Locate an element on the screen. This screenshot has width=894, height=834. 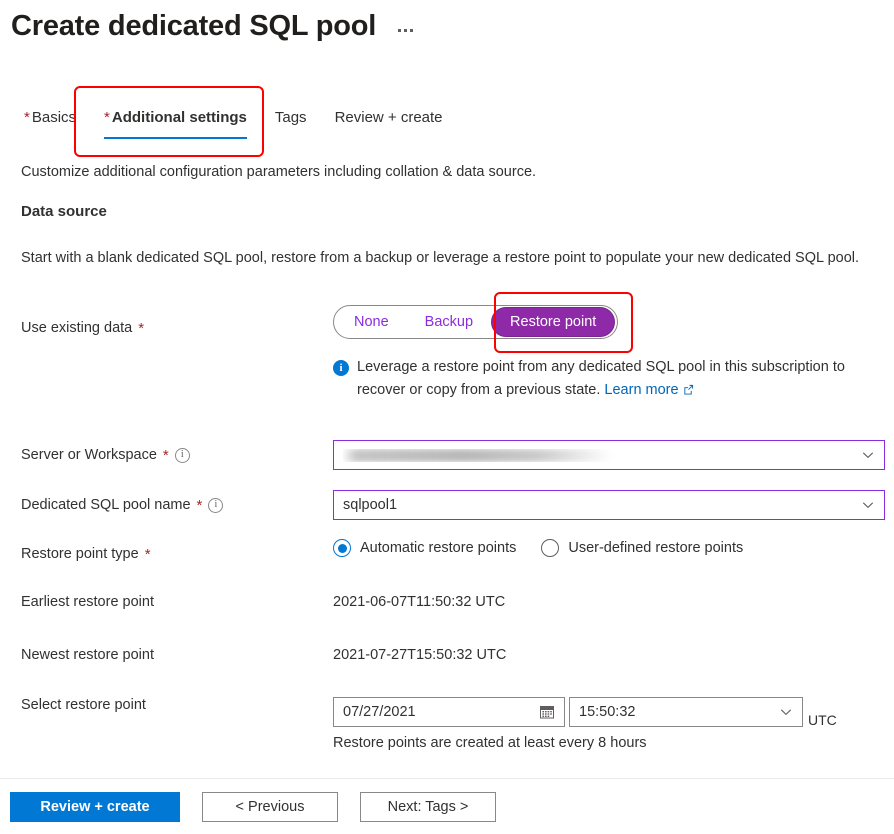
next-tags-button: Next: Tags > is located at coordinates (428, 807).